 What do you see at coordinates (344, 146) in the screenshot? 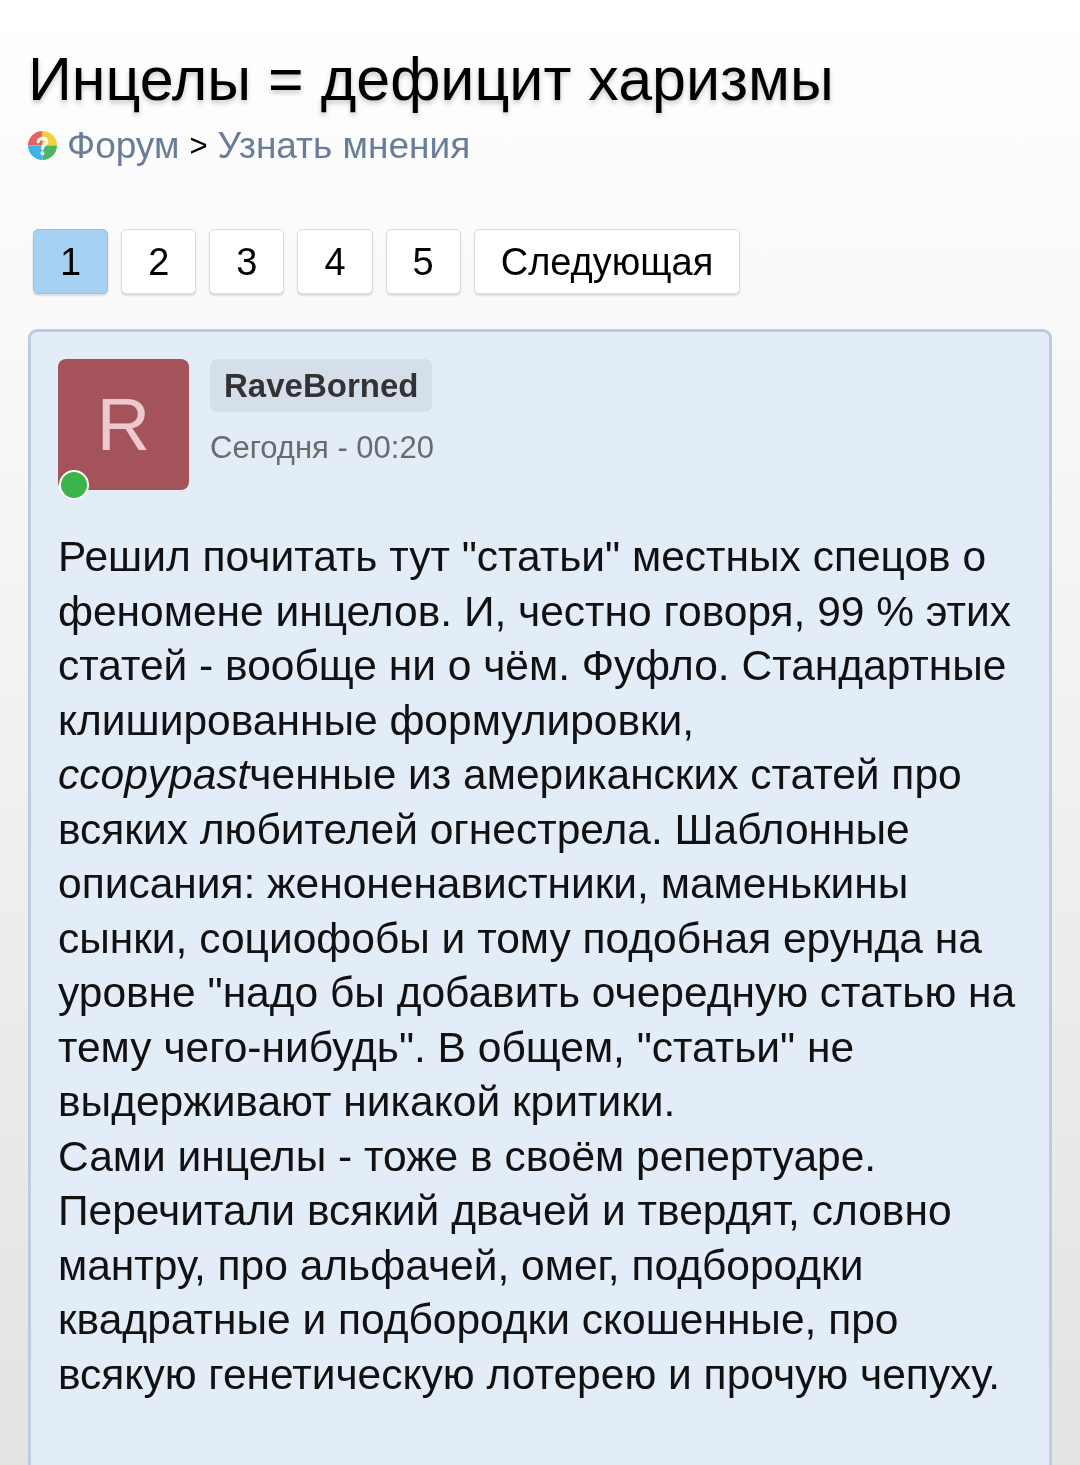
I see `breadcrumb-link: Узнать мнения` at bounding box center [344, 146].